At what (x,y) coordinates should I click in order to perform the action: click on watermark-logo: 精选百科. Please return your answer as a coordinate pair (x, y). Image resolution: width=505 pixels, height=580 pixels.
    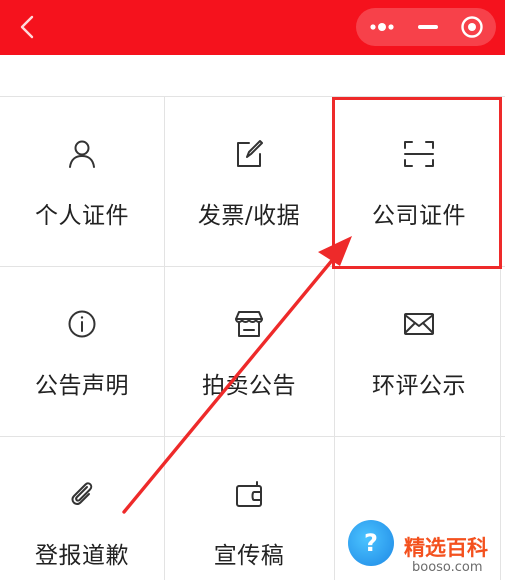
    Looking at the image, I should click on (446, 548).